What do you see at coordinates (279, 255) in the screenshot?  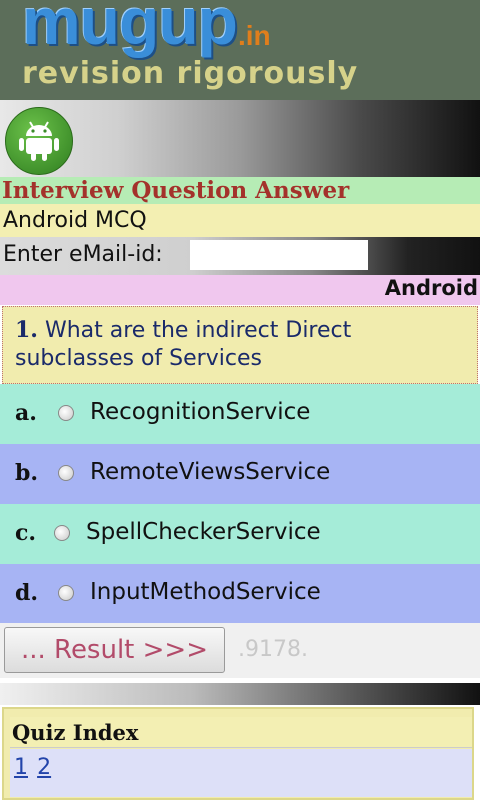 I see `email-field` at bounding box center [279, 255].